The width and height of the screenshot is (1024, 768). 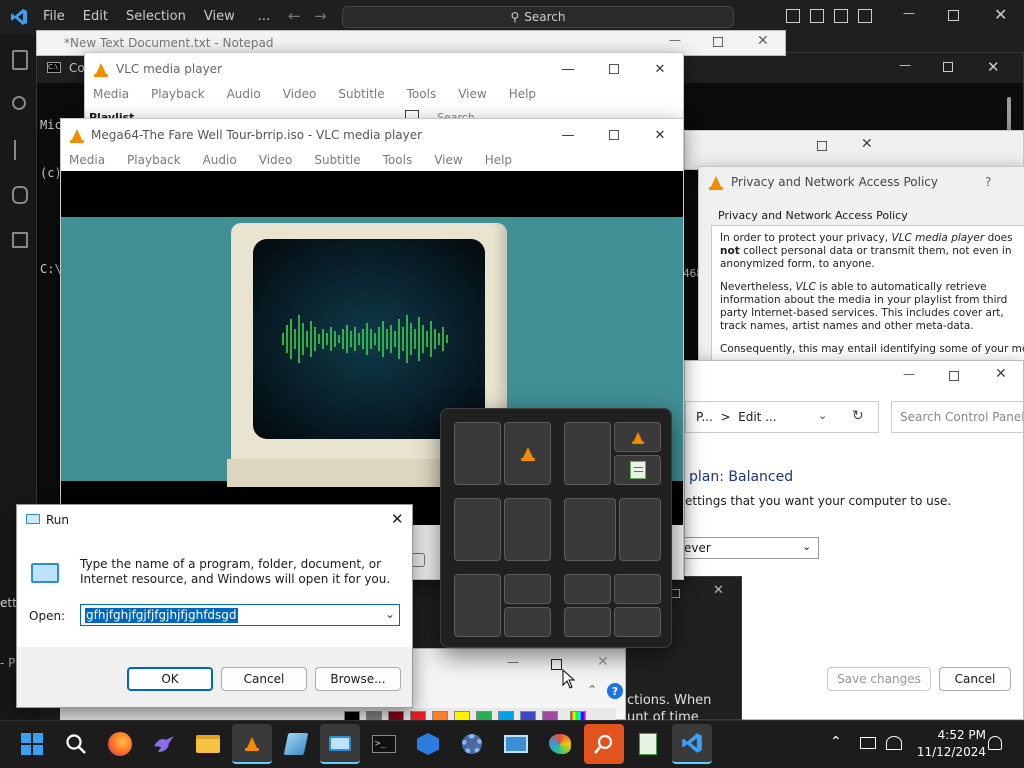 What do you see at coordinates (112, 94) in the screenshot?
I see `vlc-back-menu-media: Media` at bounding box center [112, 94].